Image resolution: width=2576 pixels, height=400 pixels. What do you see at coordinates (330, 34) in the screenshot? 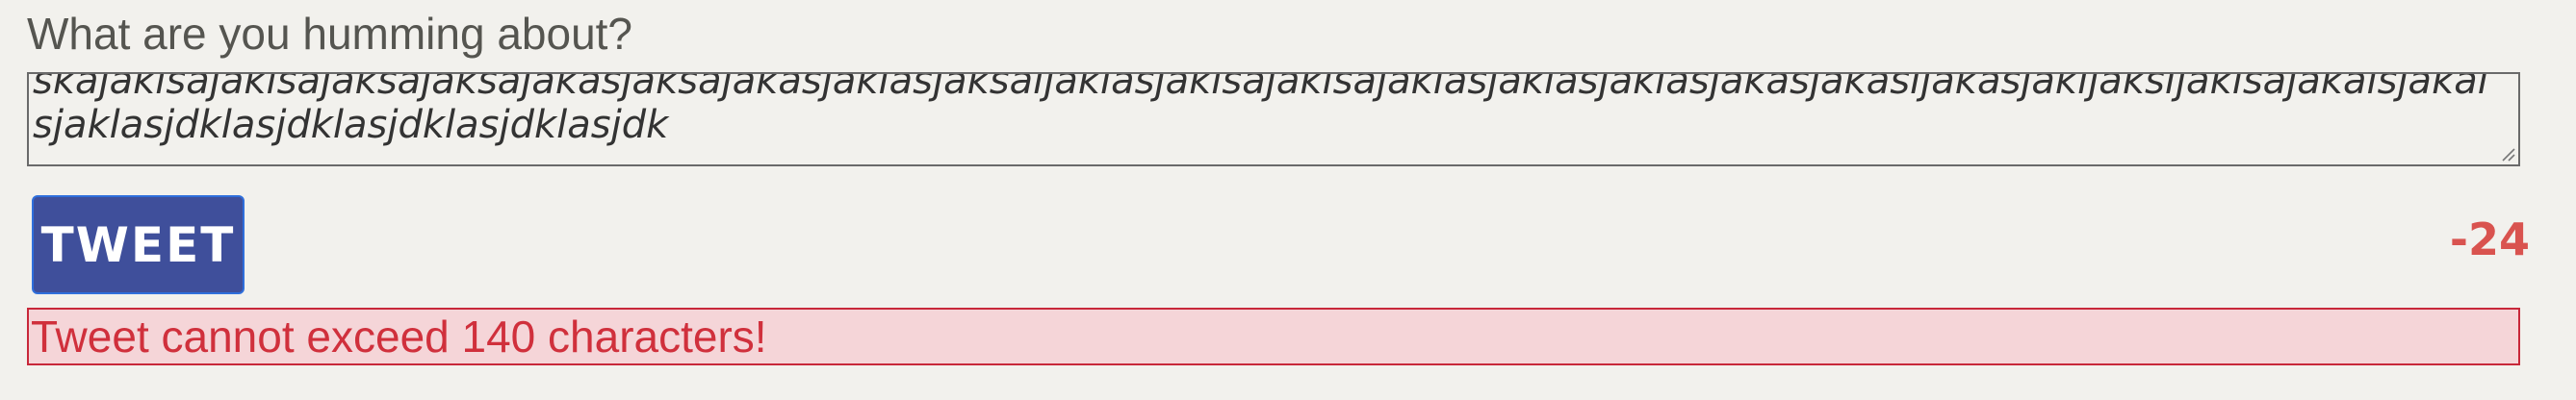
I see `composer-prompt: What are you humming about?` at bounding box center [330, 34].